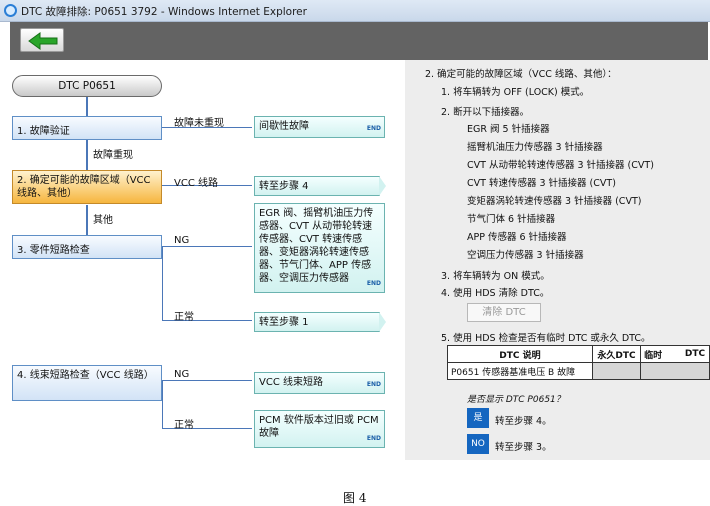 Image resolution: width=710 pixels, height=506 pixels. I want to click on result-goto-step4-label: 转至步骤 4, so click(284, 186).